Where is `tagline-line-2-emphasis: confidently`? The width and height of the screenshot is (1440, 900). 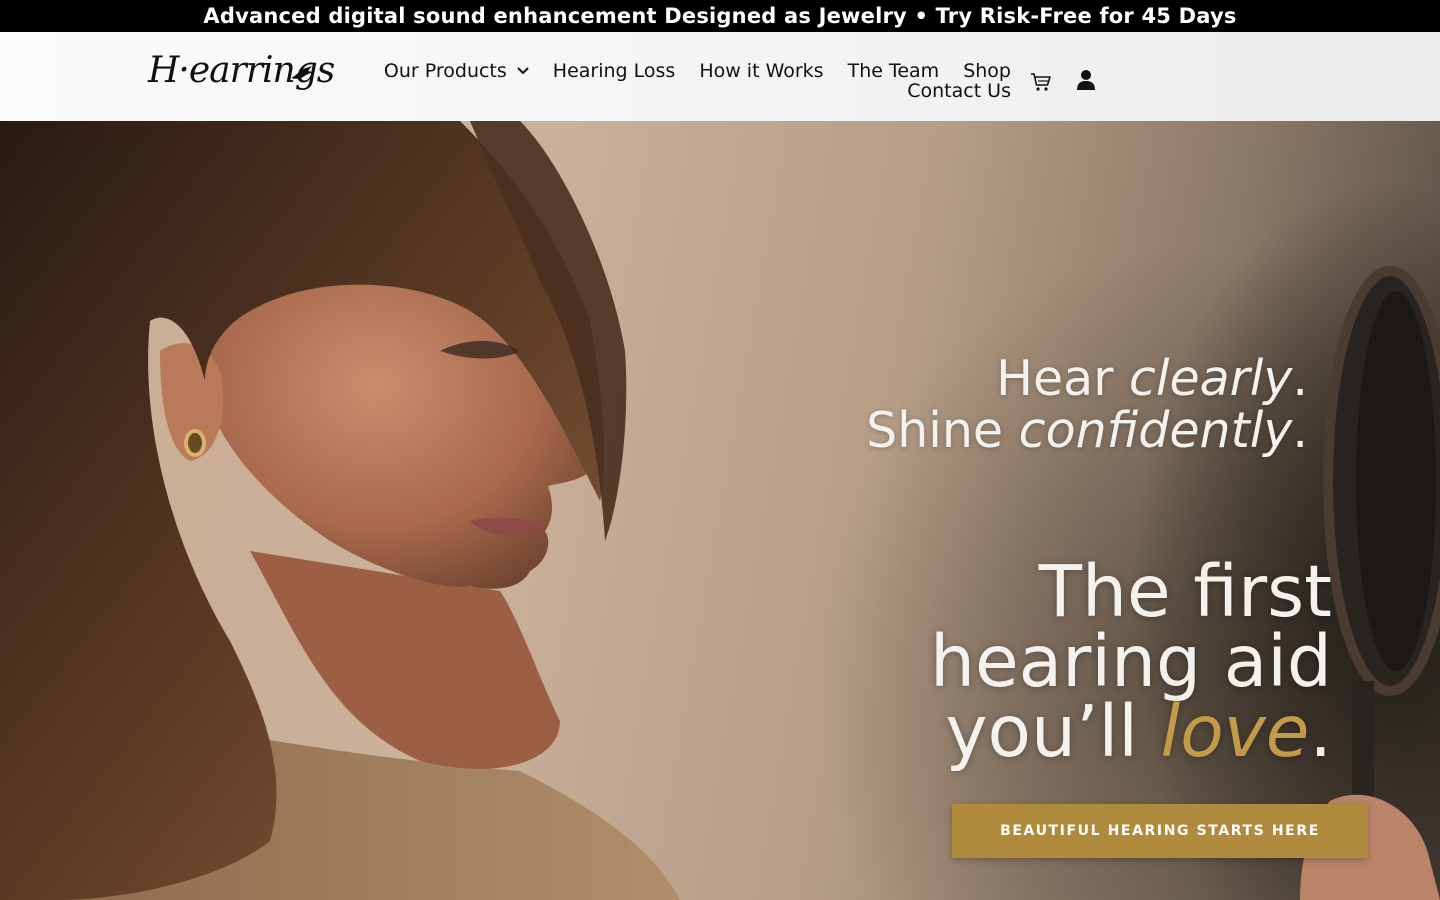 tagline-line-2-emphasis: confidently is located at coordinates (1155, 430).